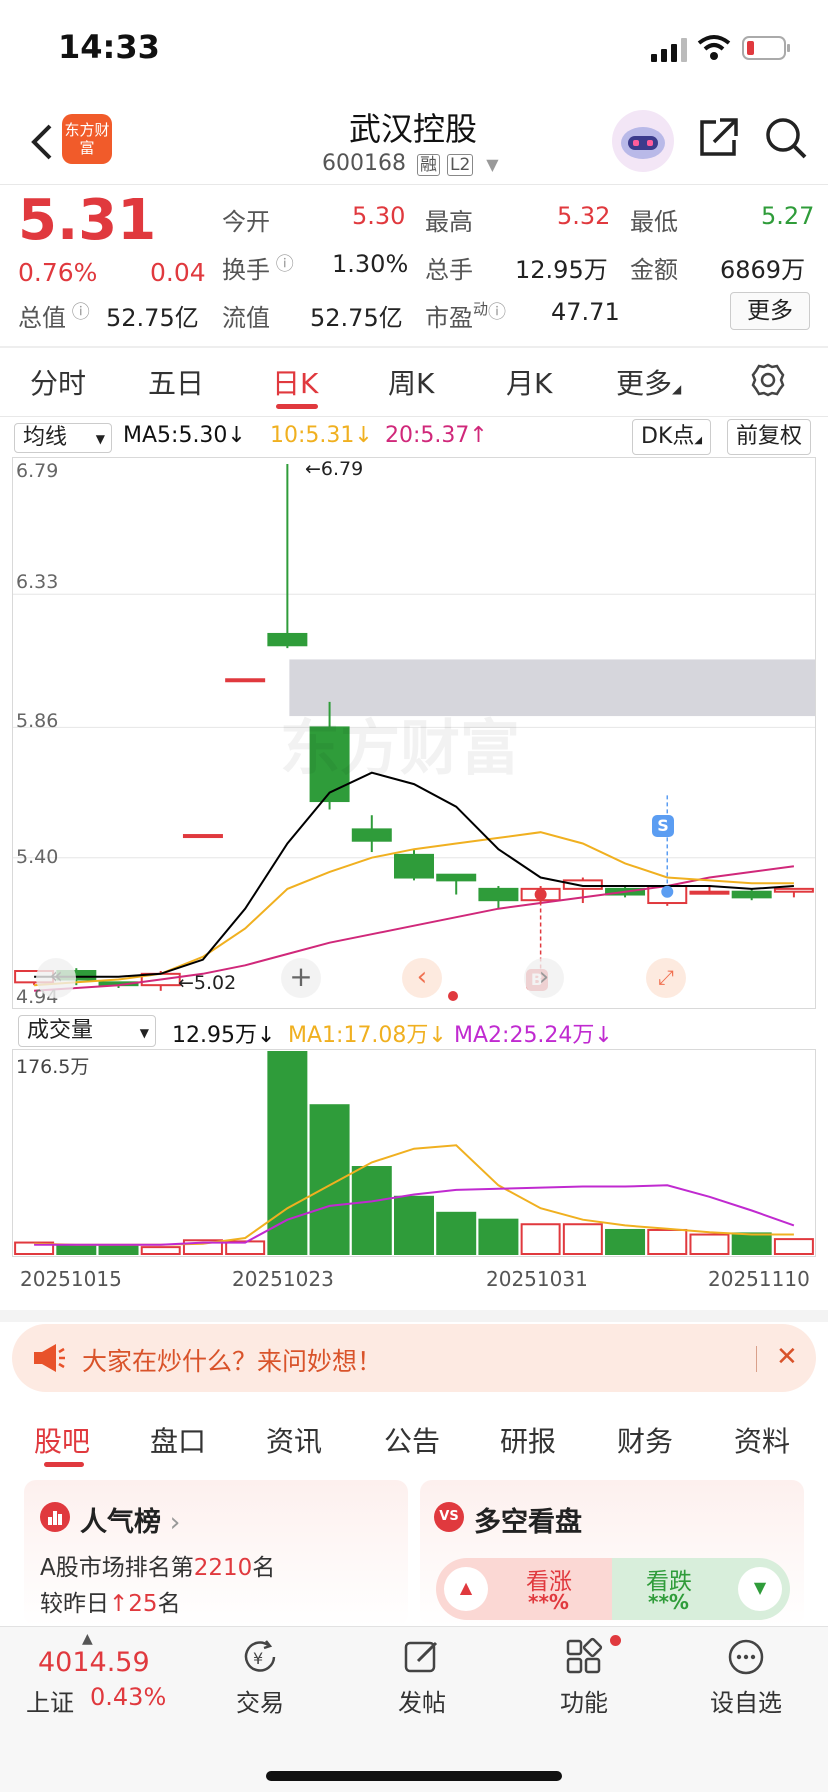 The height and width of the screenshot is (1792, 828). What do you see at coordinates (379, 216) in the screenshot?
I see `open-value: 5.30` at bounding box center [379, 216].